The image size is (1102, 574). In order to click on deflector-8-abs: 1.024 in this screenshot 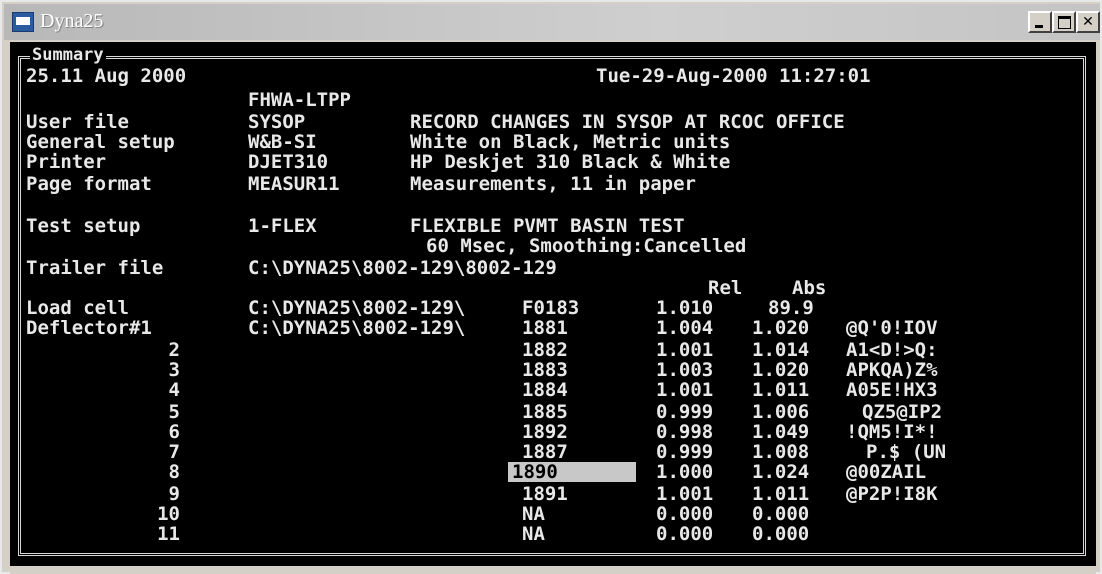, I will do `click(781, 472)`.